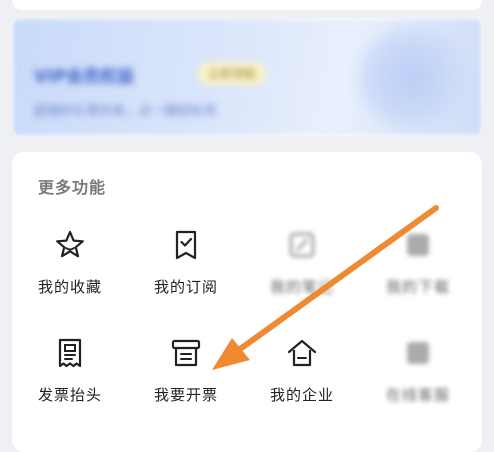 Image resolution: width=494 pixels, height=452 pixels. Describe the element at coordinates (69, 287) in the screenshot. I see `grid-item-label: 我的收藏` at that location.